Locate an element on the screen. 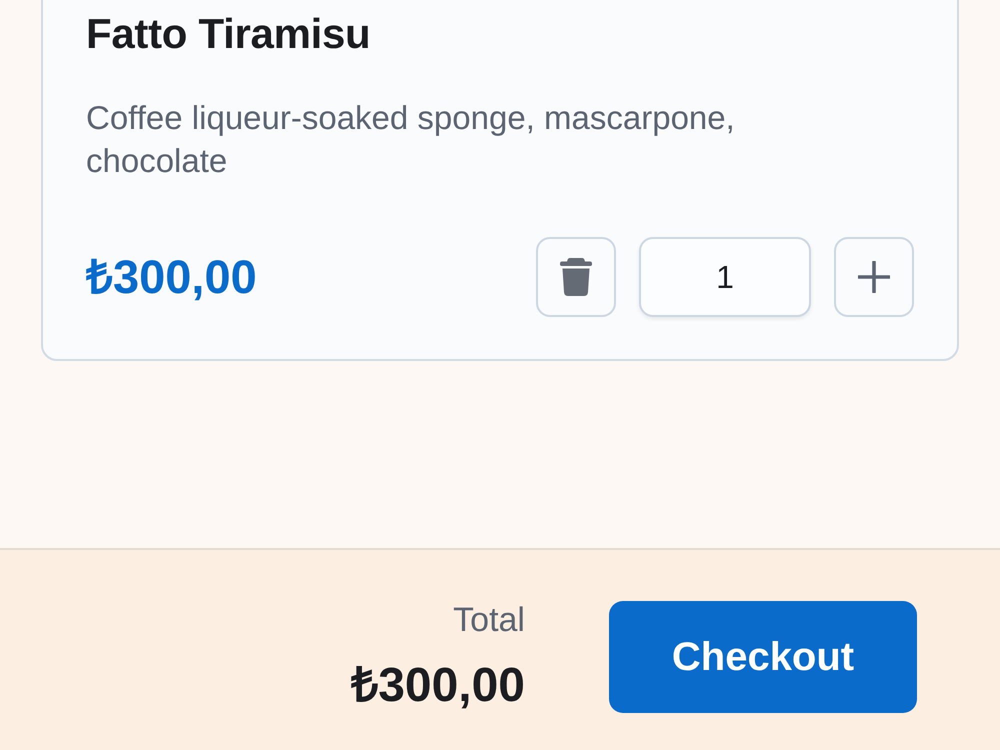  quantity-field: 1 is located at coordinates (725, 277).